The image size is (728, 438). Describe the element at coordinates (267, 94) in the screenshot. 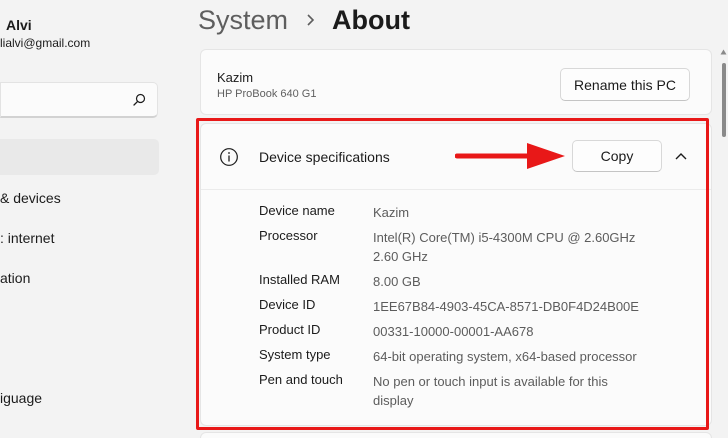

I see `pc-model: HP ProBook 640 G1` at that location.